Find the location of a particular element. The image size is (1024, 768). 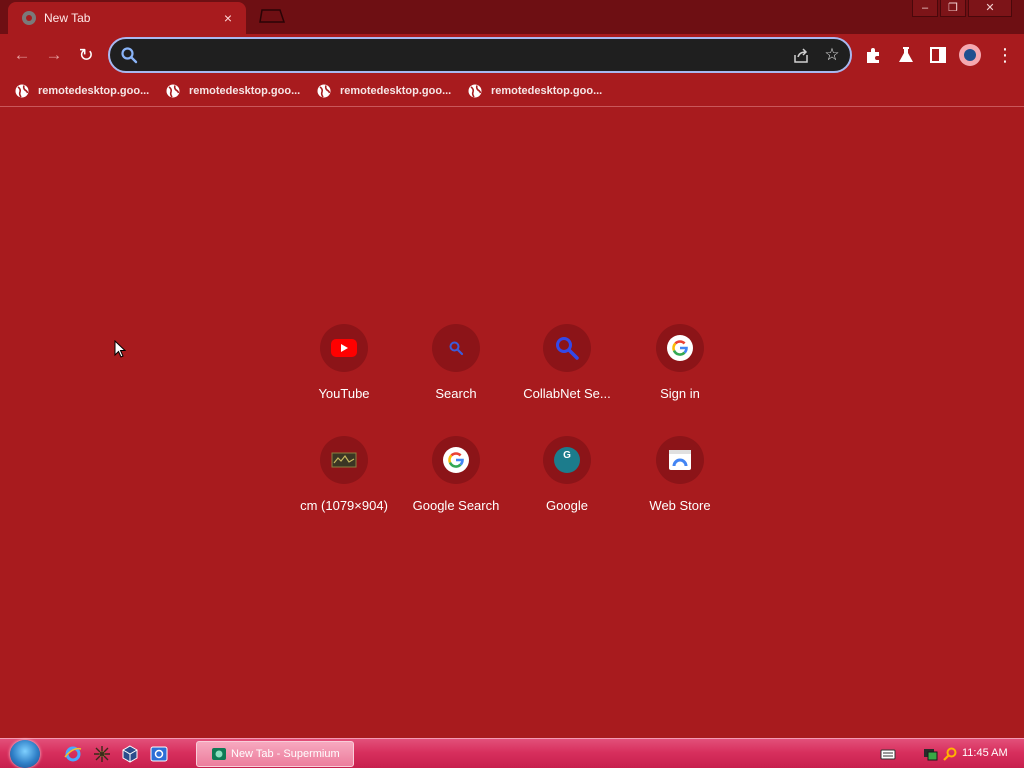

control-panel-icon is located at coordinates (159, 754).